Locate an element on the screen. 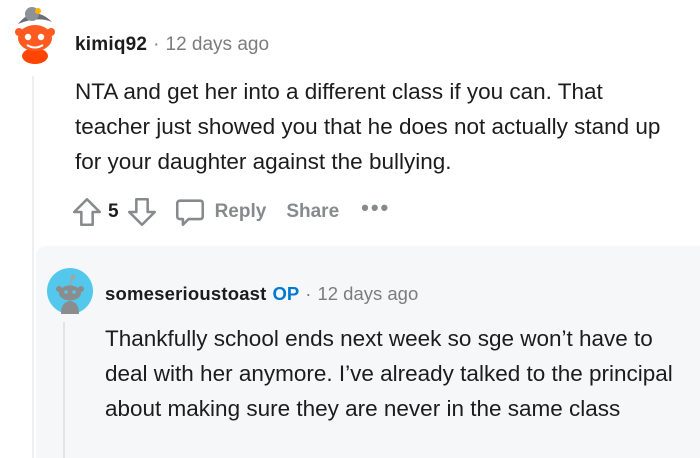 The image size is (700, 458). more-options-button: ••• is located at coordinates (375, 208).